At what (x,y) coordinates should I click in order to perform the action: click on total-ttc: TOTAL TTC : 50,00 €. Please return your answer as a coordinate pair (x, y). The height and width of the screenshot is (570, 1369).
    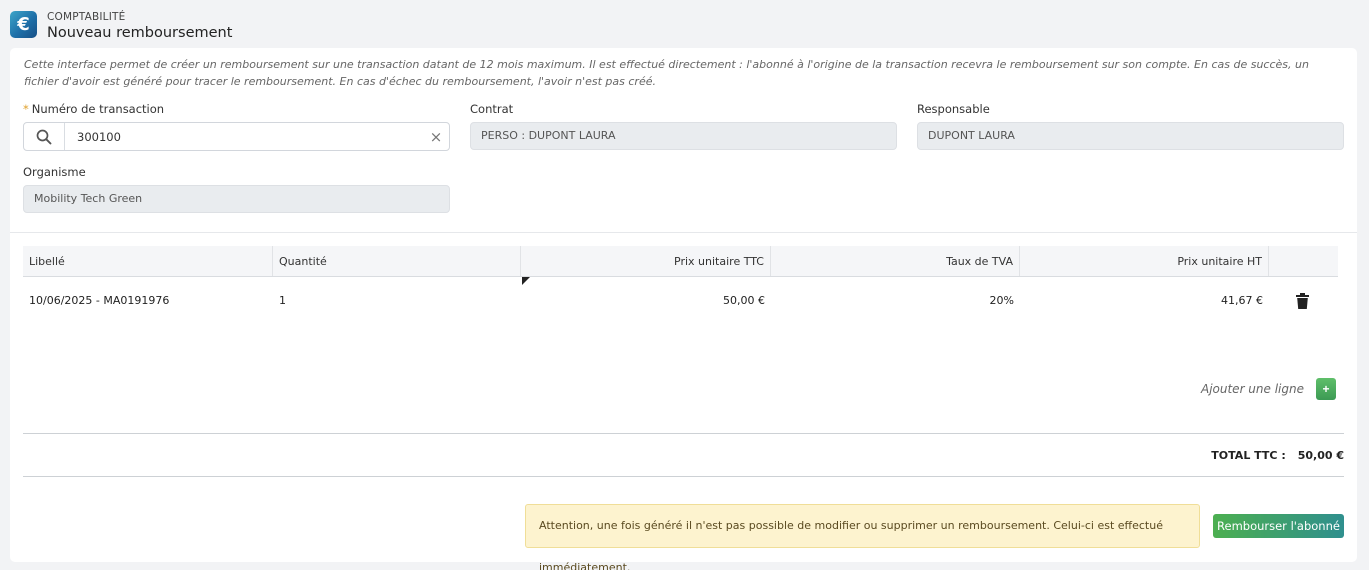
    Looking at the image, I should click on (1277, 455).